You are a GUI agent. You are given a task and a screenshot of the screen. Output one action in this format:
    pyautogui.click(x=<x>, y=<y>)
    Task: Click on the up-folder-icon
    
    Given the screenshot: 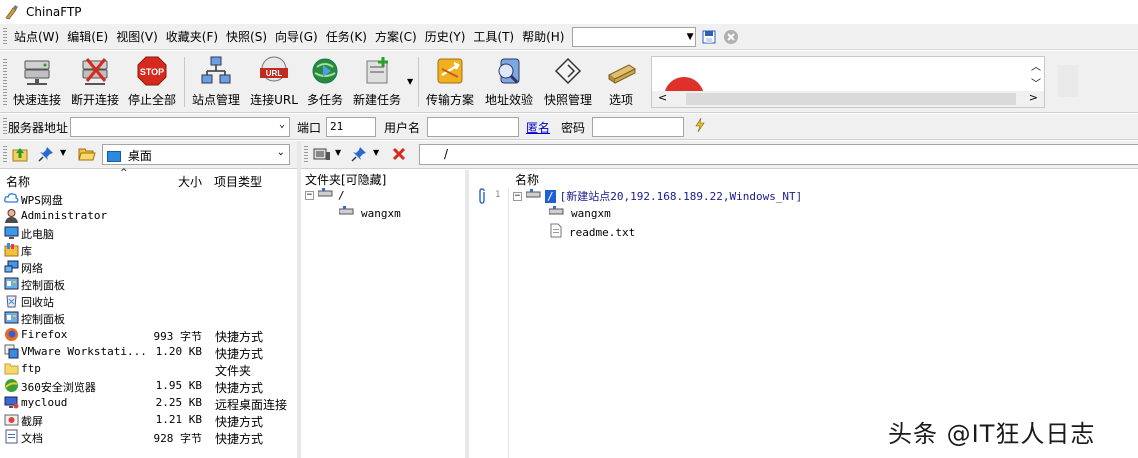 What is the action you would take?
    pyautogui.click(x=20, y=155)
    